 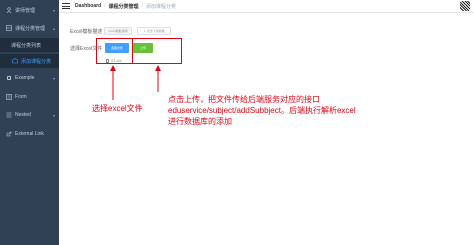 What do you see at coordinates (244, 99) in the screenshot?
I see `annotation-line-1: 点击上传，把文件传给后端服务对应的接口` at bounding box center [244, 99].